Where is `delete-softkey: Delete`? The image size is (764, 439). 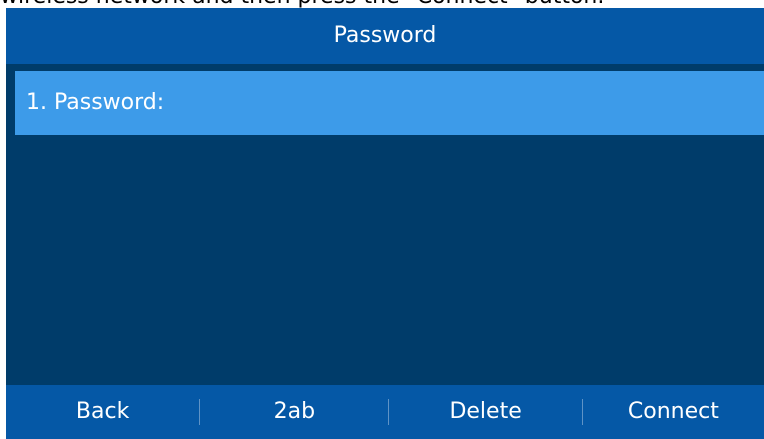
delete-softkey: Delete is located at coordinates (485, 412).